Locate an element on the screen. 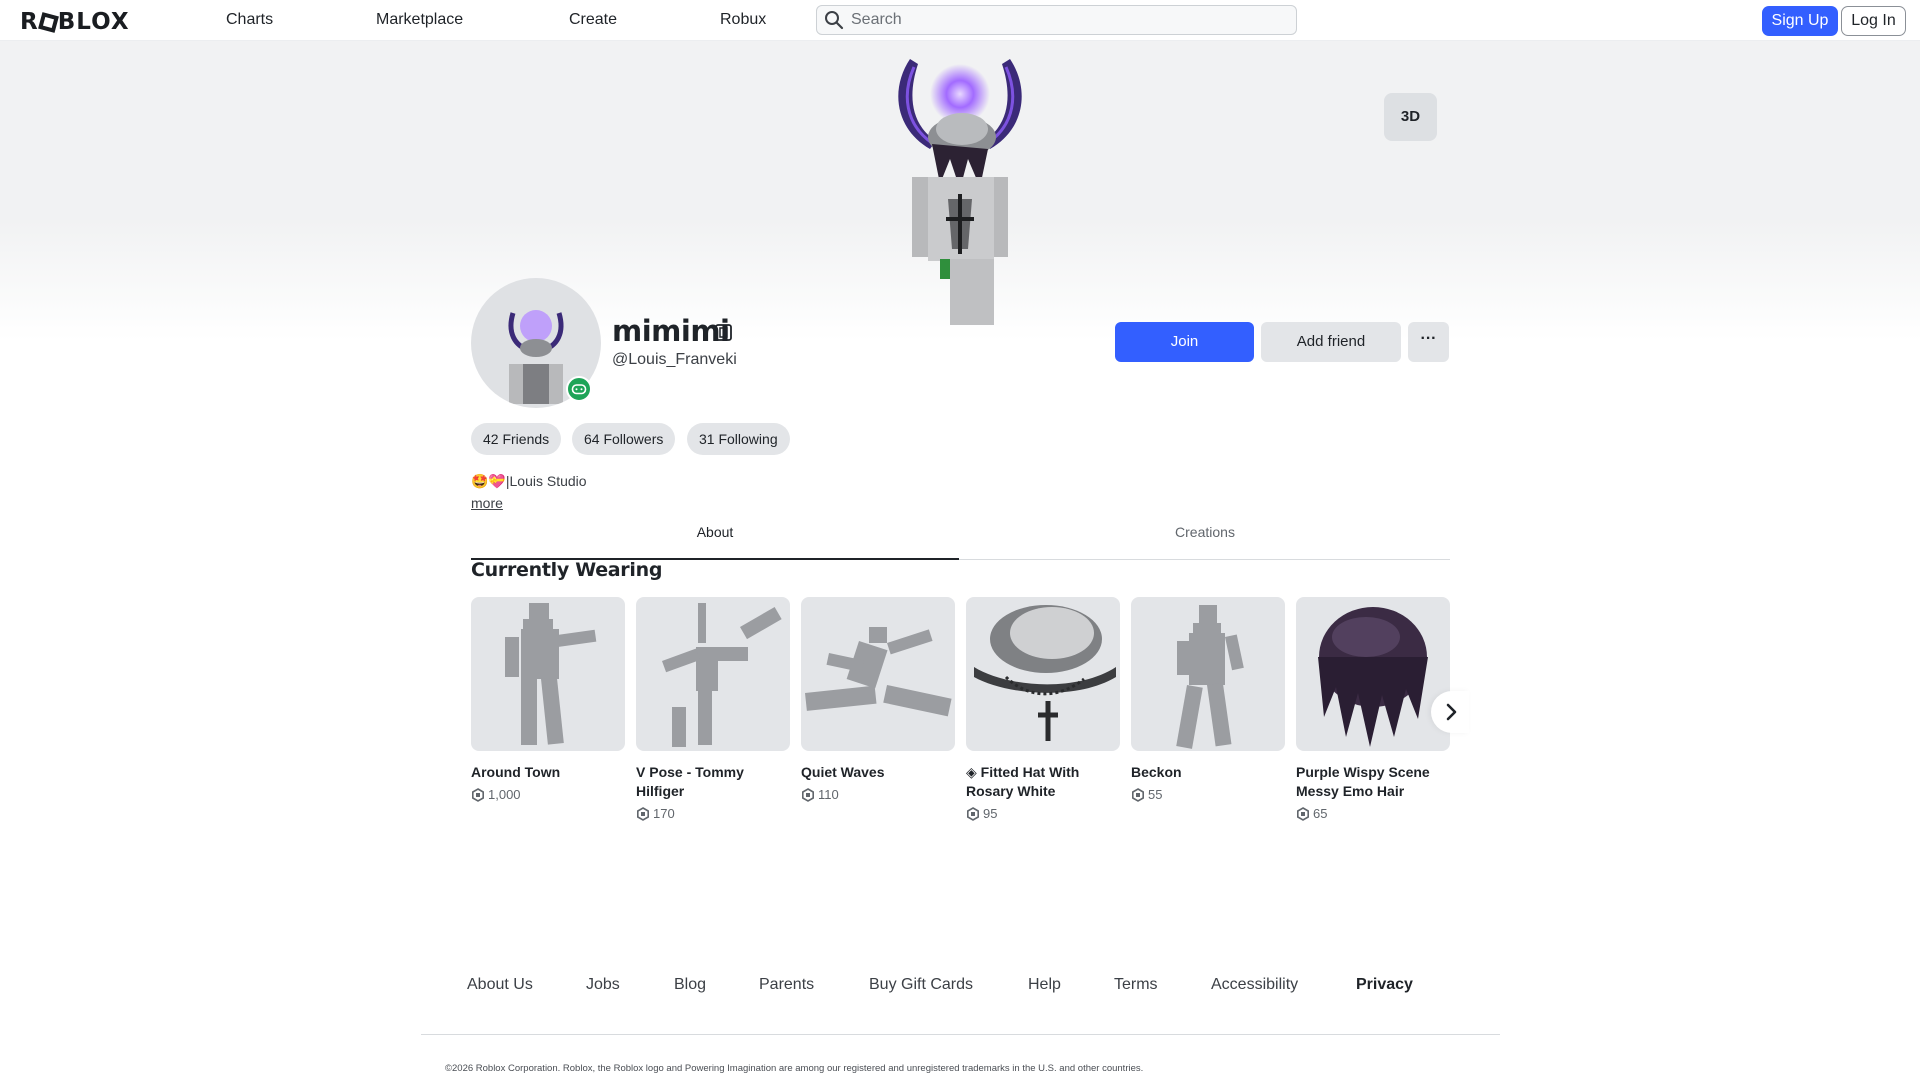 This screenshot has width=1920, height=1080. wearing-item-card: Around Town 1,000 is located at coordinates (548, 699).